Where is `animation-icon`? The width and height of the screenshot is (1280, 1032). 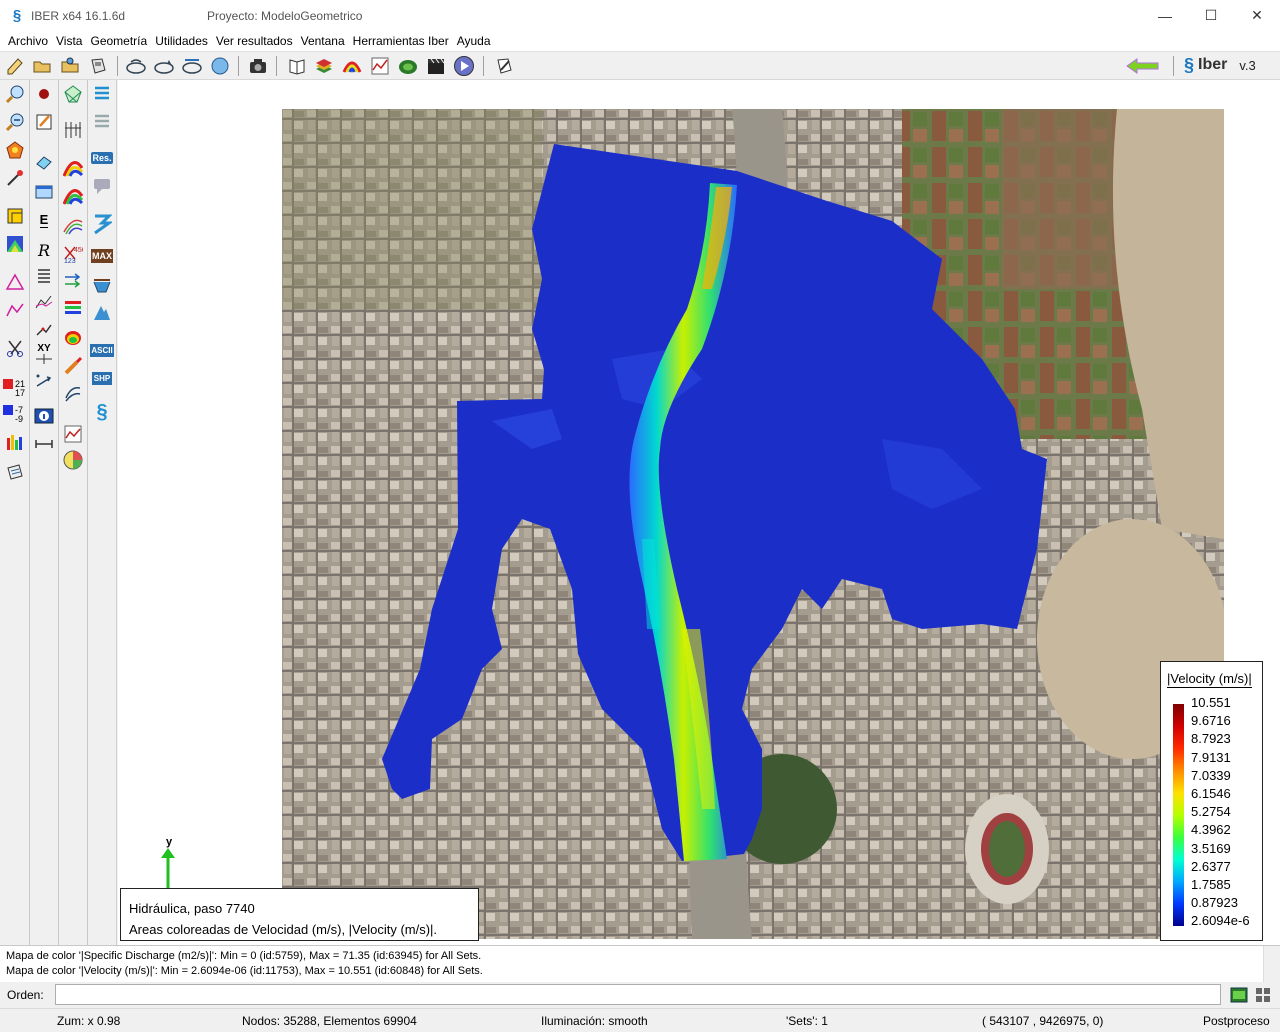 animation-icon is located at coordinates (436, 66).